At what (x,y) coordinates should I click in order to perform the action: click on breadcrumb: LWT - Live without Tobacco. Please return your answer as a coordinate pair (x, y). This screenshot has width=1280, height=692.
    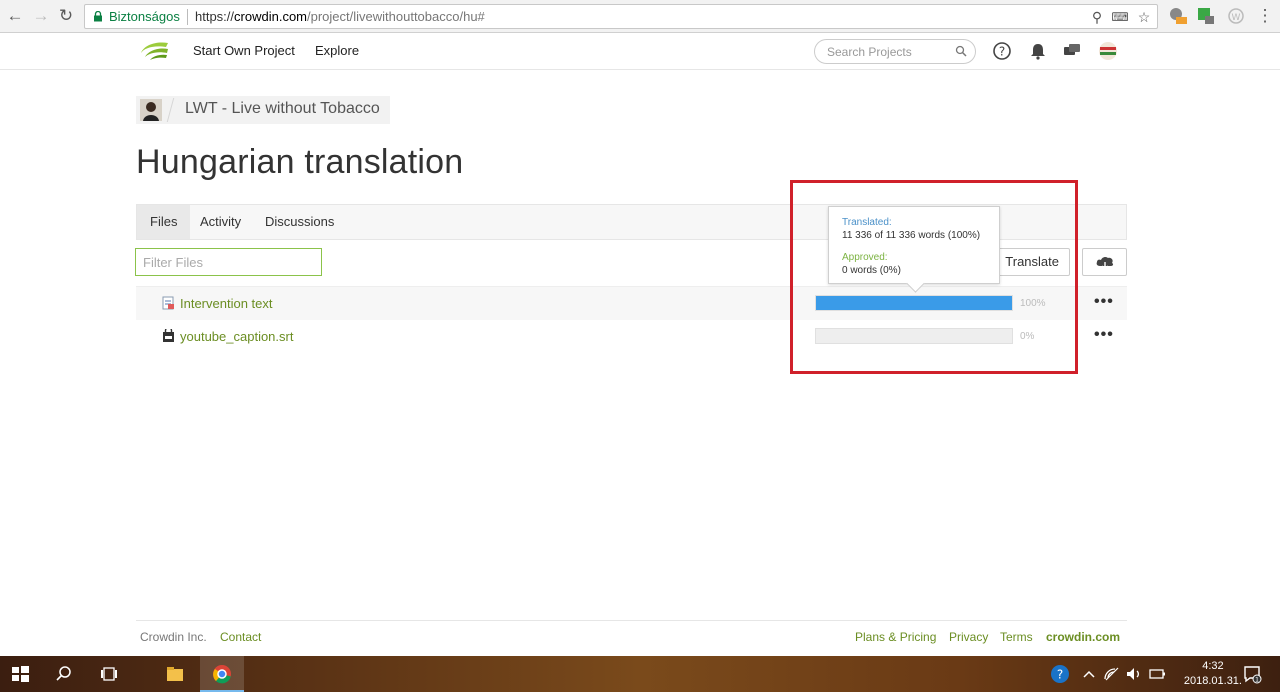
    Looking at the image, I should click on (263, 110).